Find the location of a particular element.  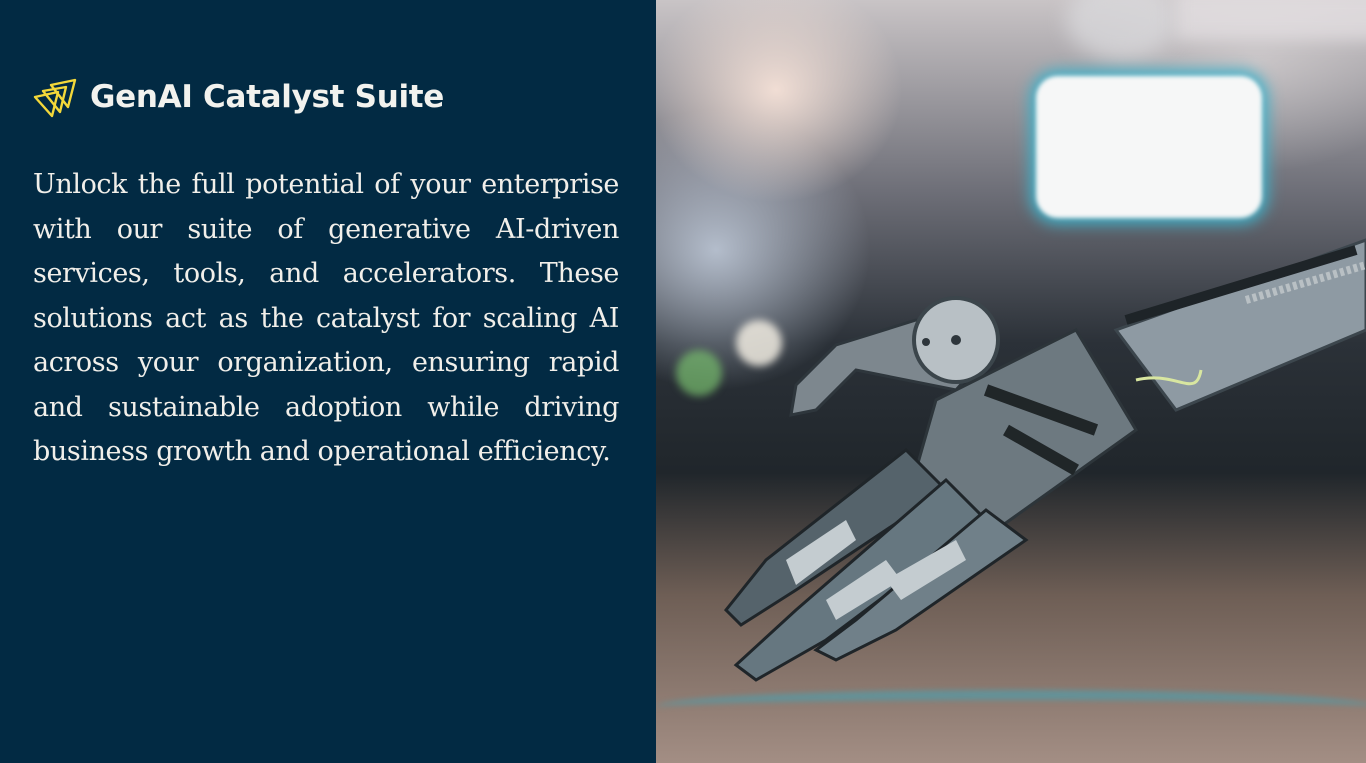

layered-triangles-icon is located at coordinates (55, 98).